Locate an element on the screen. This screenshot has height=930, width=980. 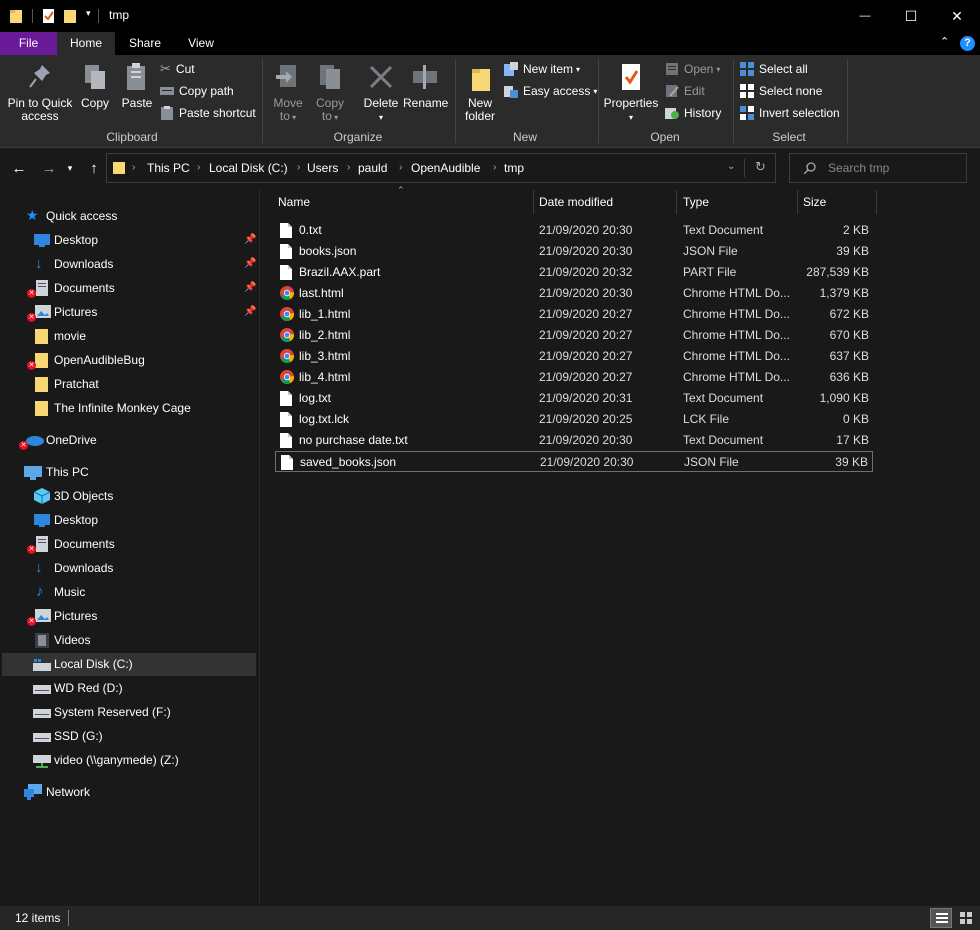
minimize-button: — is located at coordinates (865, 16).